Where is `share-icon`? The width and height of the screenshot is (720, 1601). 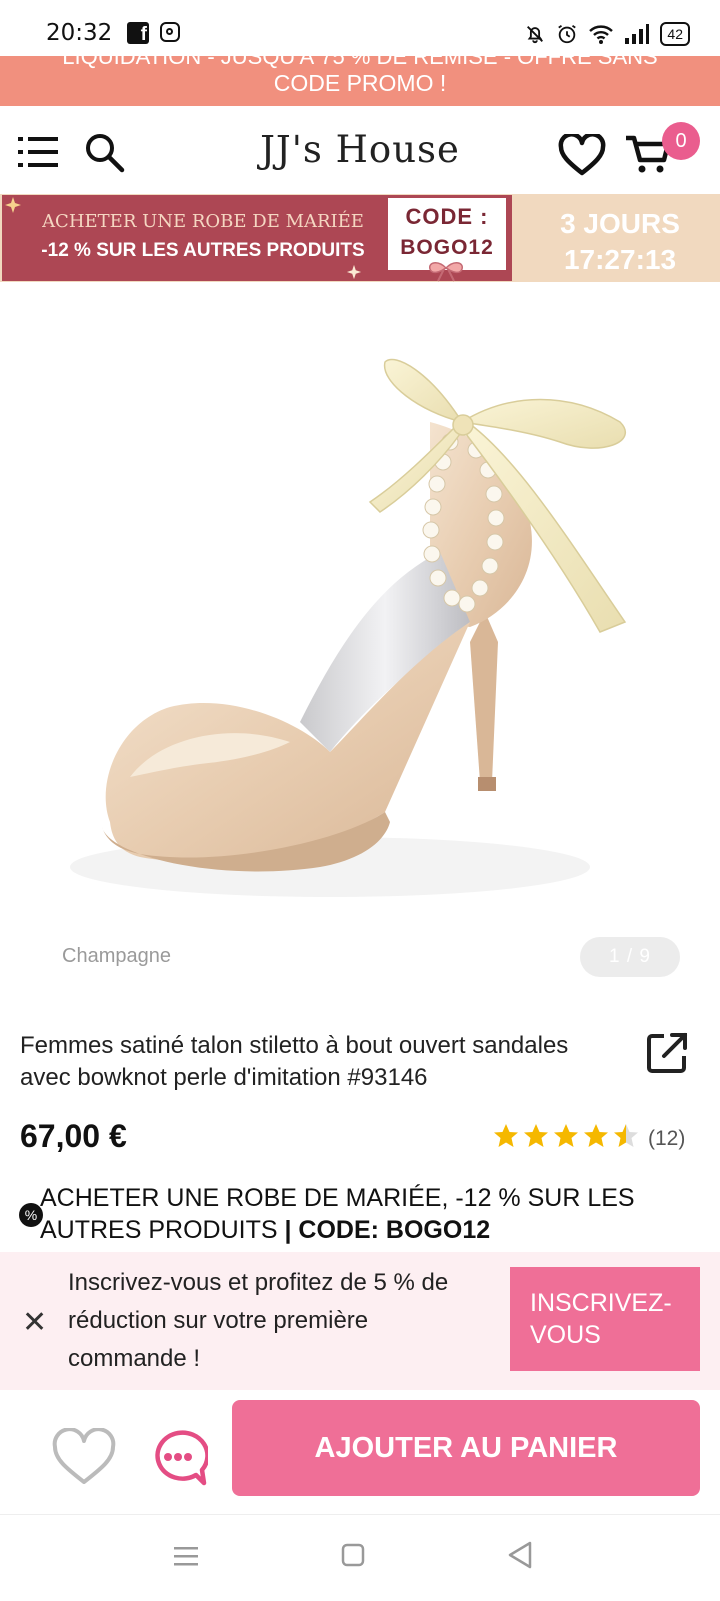 share-icon is located at coordinates (667, 1053).